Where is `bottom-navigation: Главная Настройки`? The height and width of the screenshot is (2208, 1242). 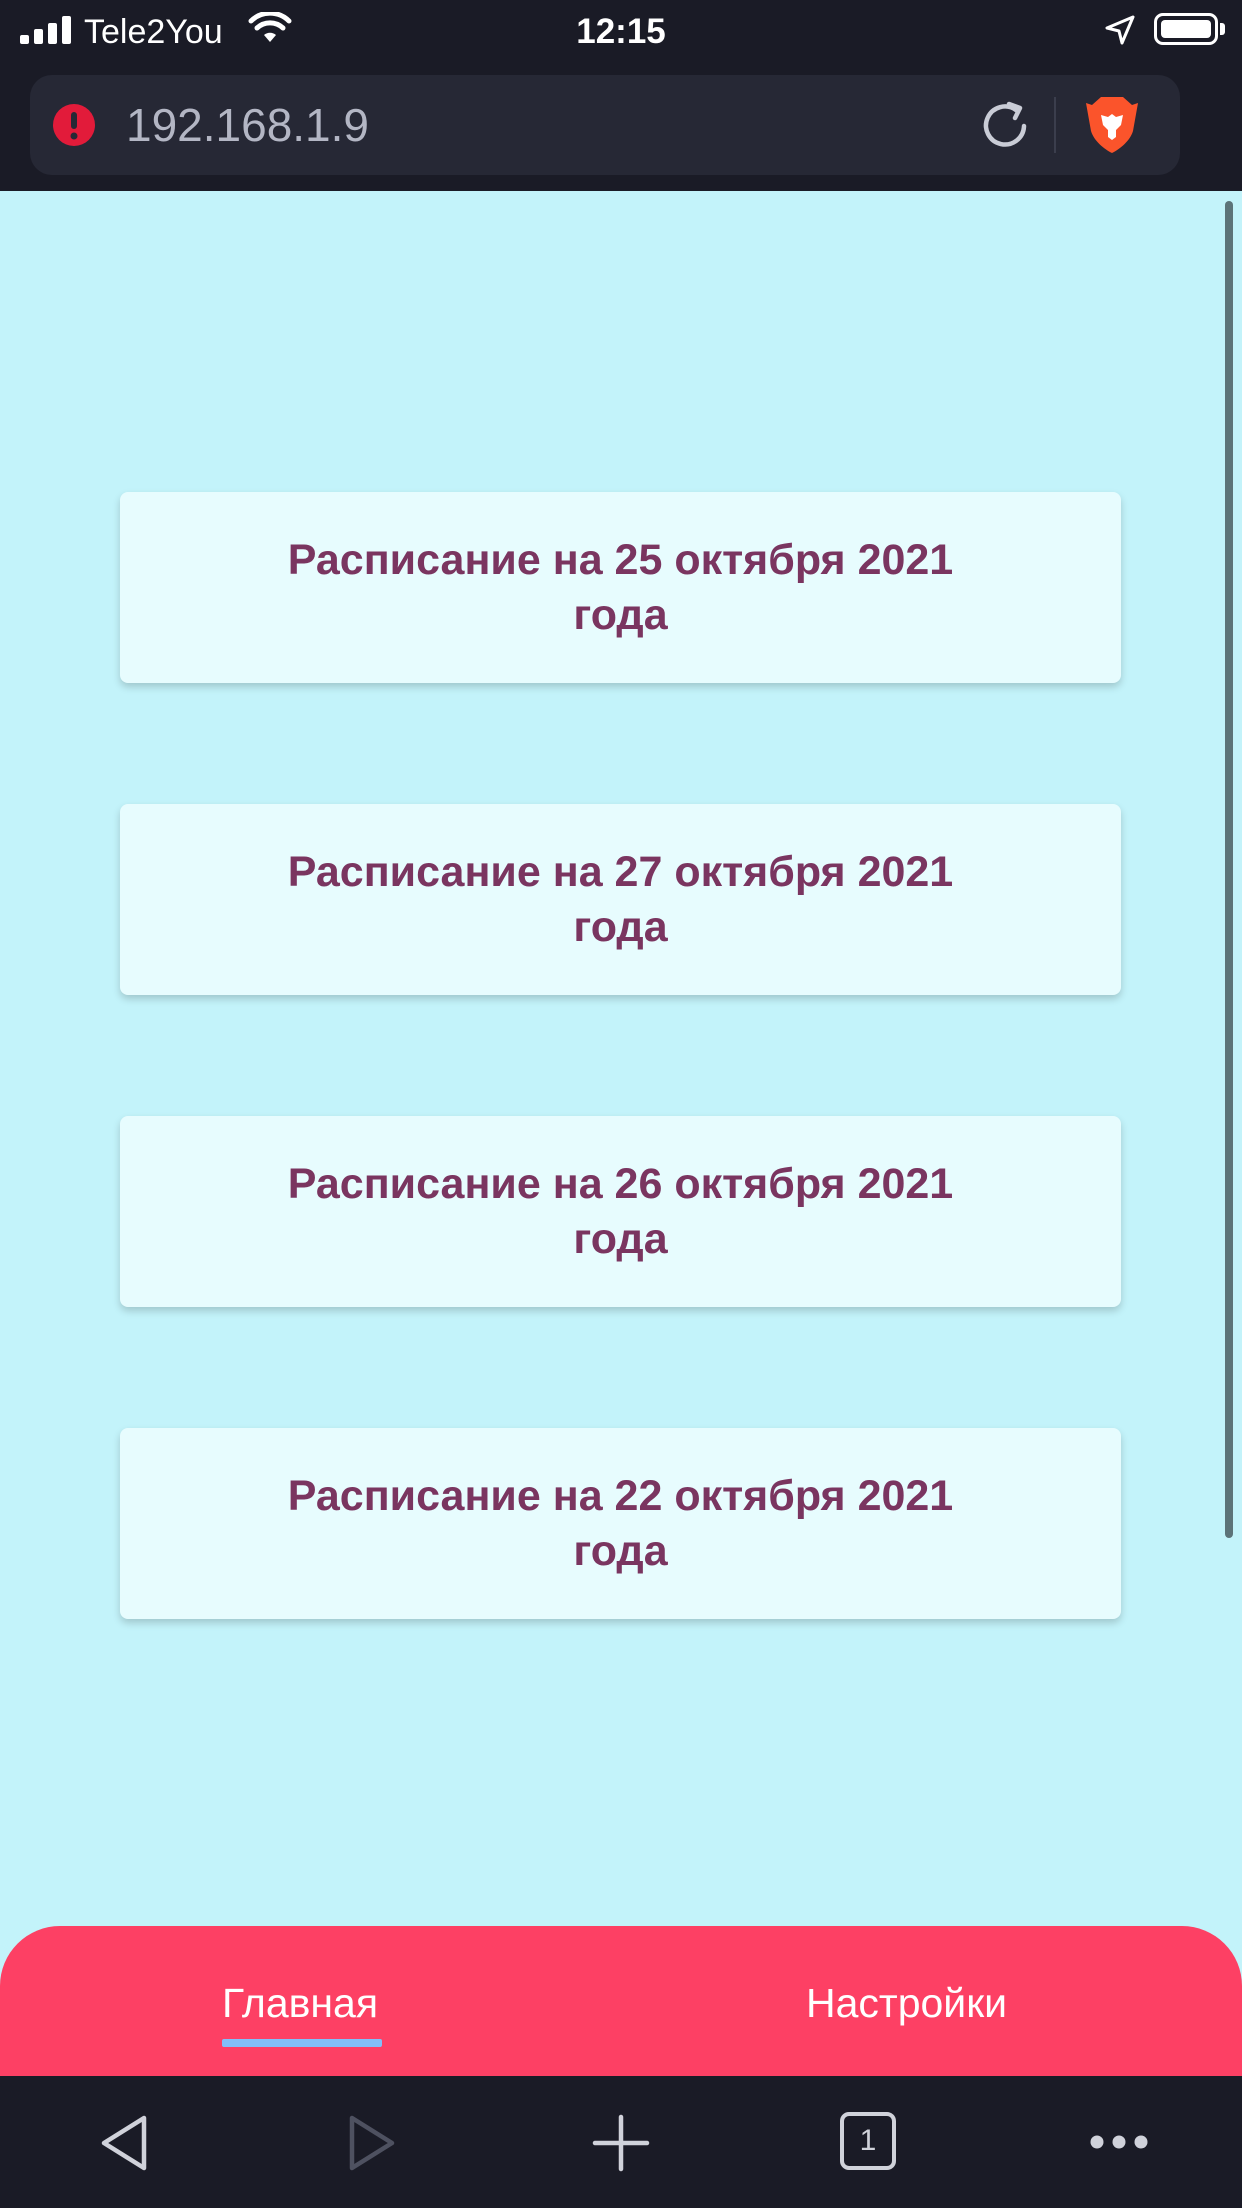 bottom-navigation: Главная Настройки is located at coordinates (621, 2001).